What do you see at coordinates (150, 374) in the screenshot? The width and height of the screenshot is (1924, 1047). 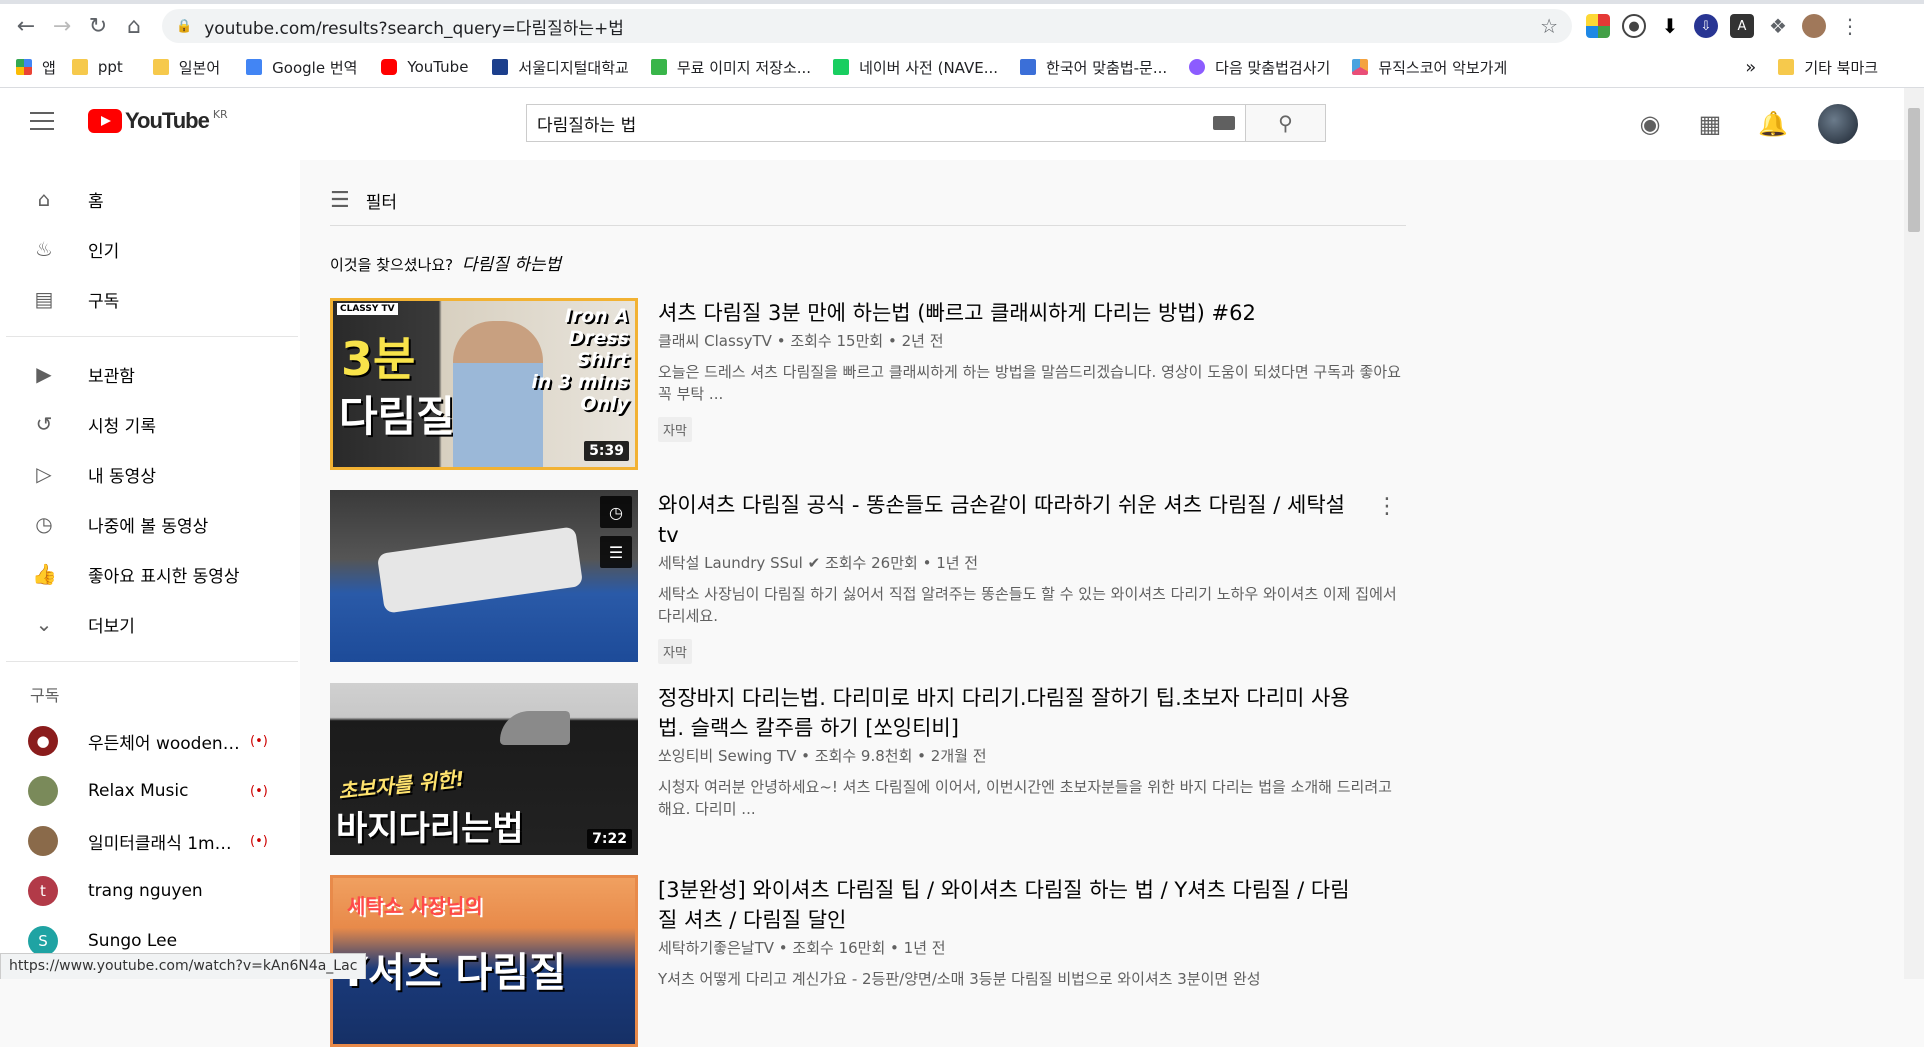 I see `sidebar-item-library: ▶보관함` at bounding box center [150, 374].